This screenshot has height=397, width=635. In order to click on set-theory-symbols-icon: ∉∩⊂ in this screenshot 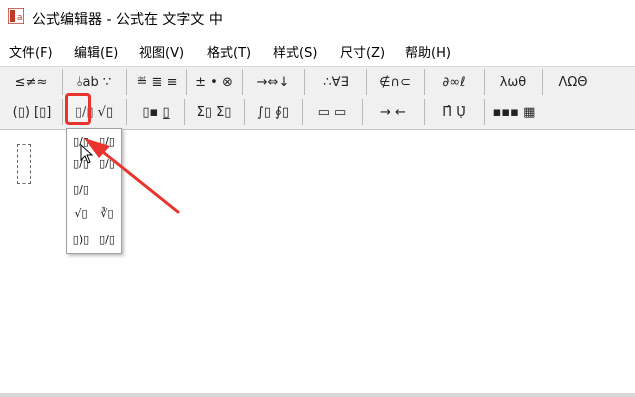, I will do `click(395, 82)`.